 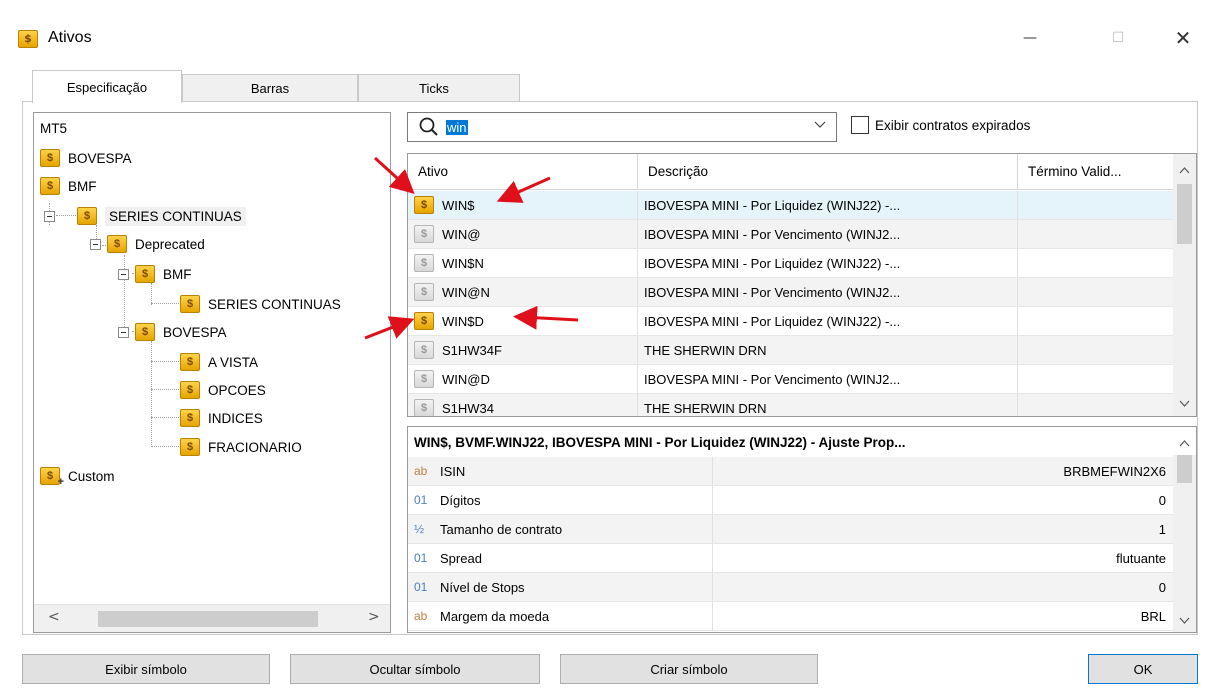 What do you see at coordinates (791, 529) in the screenshot?
I see `property-row: ½ Tamanho de contrato 1` at bounding box center [791, 529].